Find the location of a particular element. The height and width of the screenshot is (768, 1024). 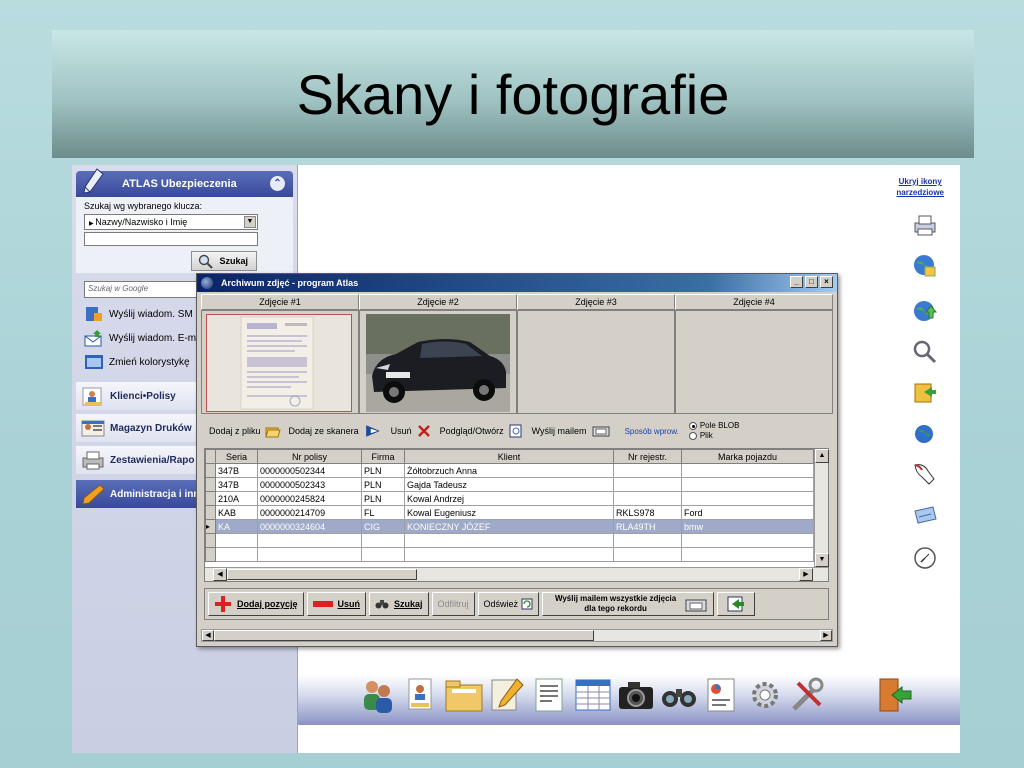

notes-icon is located at coordinates (550, 695).